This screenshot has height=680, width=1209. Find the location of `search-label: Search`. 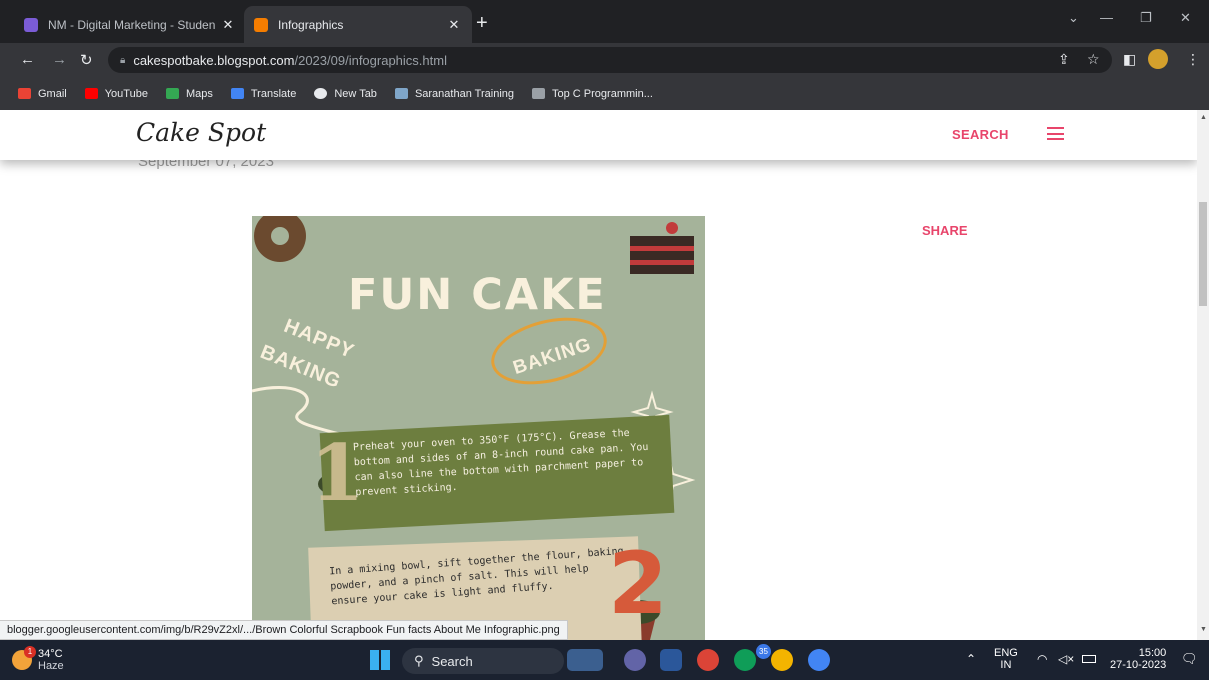

search-label: Search is located at coordinates (452, 661).